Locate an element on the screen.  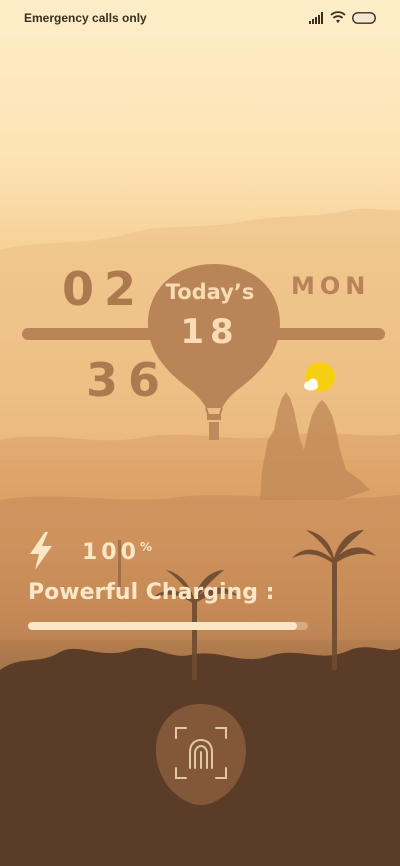
signal-icon is located at coordinates (316, 18).